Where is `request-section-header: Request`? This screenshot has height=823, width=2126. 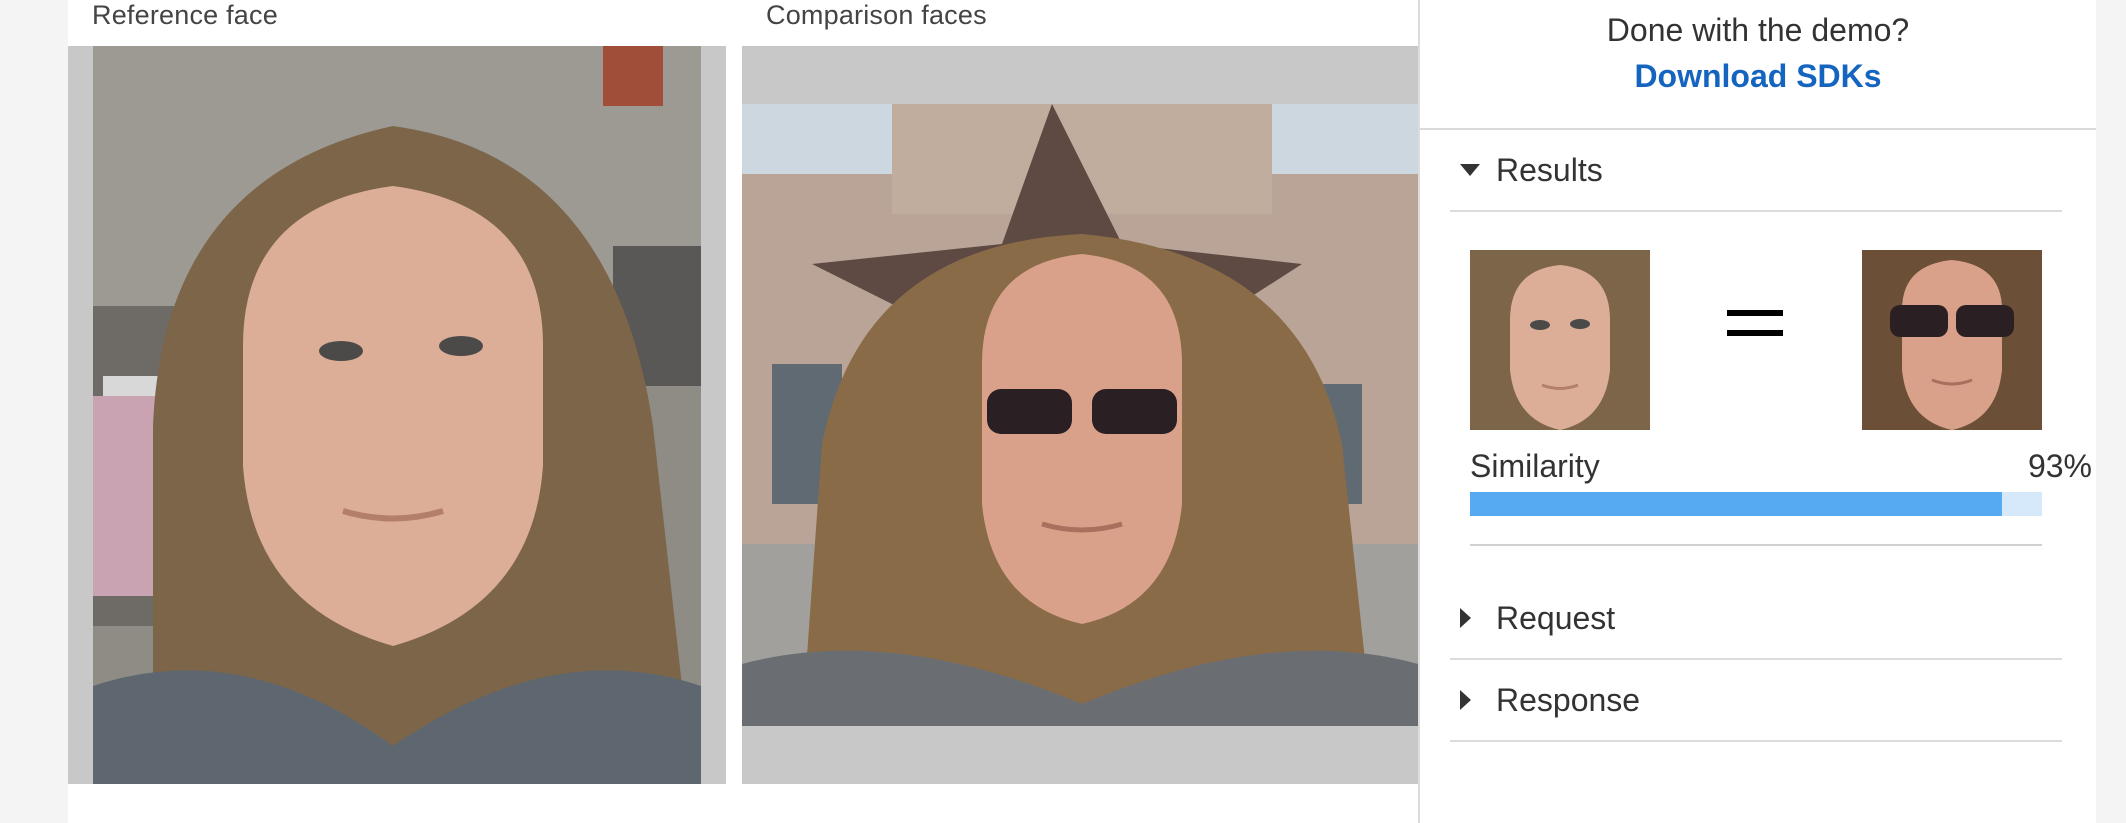
request-section-header: Request is located at coordinates (1756, 619).